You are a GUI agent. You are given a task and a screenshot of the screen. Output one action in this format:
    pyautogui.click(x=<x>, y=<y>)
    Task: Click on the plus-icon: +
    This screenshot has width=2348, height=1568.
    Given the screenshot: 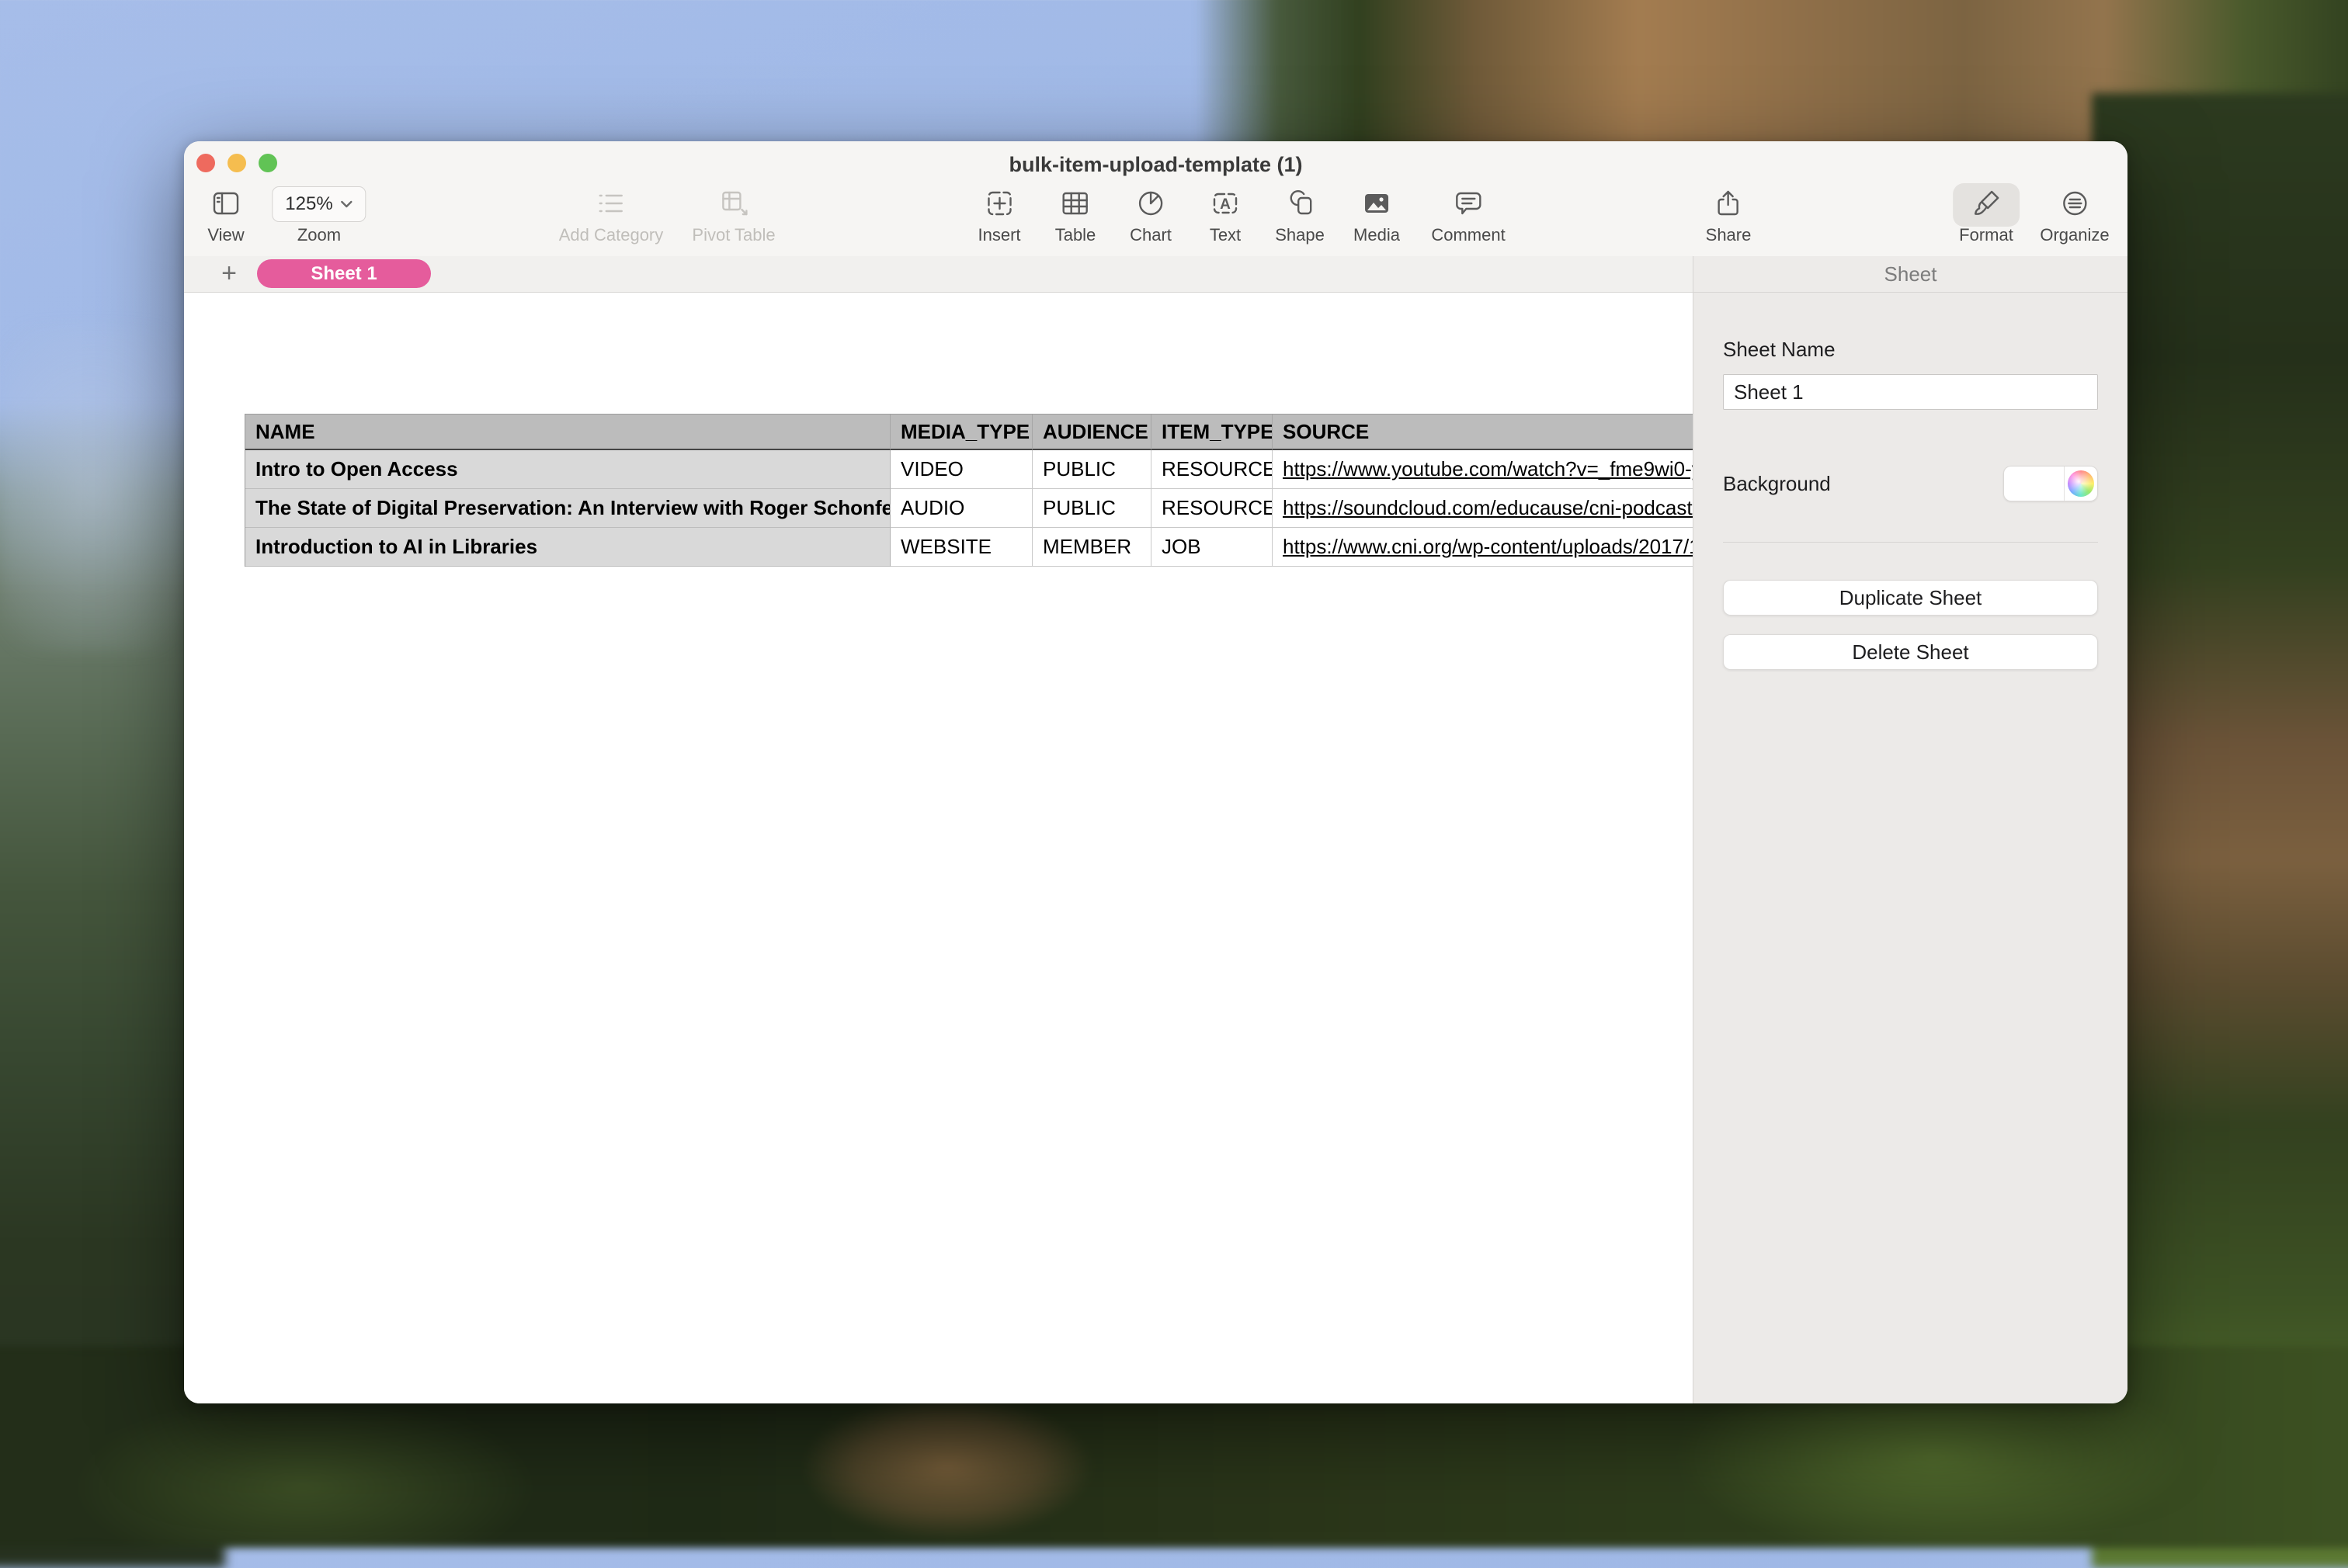 What is the action you would take?
    pyautogui.click(x=229, y=273)
    